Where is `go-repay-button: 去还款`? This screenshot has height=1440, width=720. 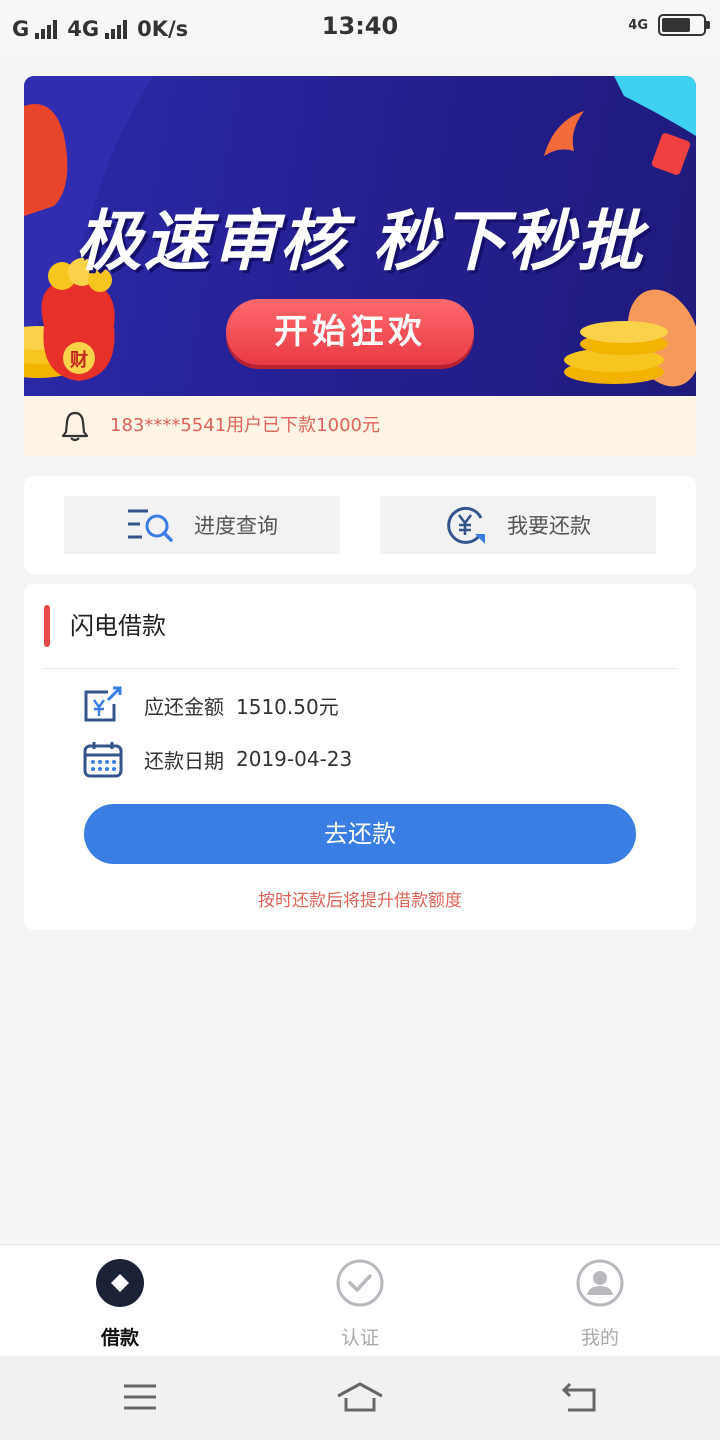 go-repay-button: 去还款 is located at coordinates (360, 834).